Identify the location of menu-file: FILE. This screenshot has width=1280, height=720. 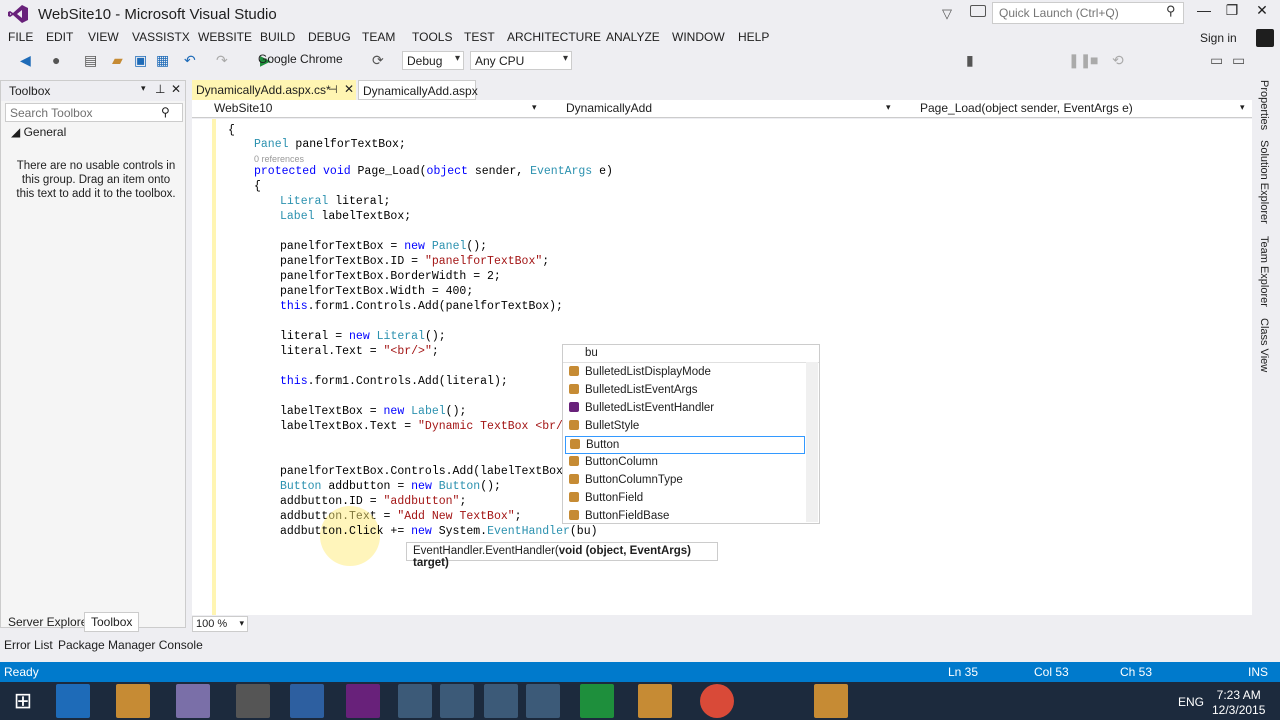
(20, 37).